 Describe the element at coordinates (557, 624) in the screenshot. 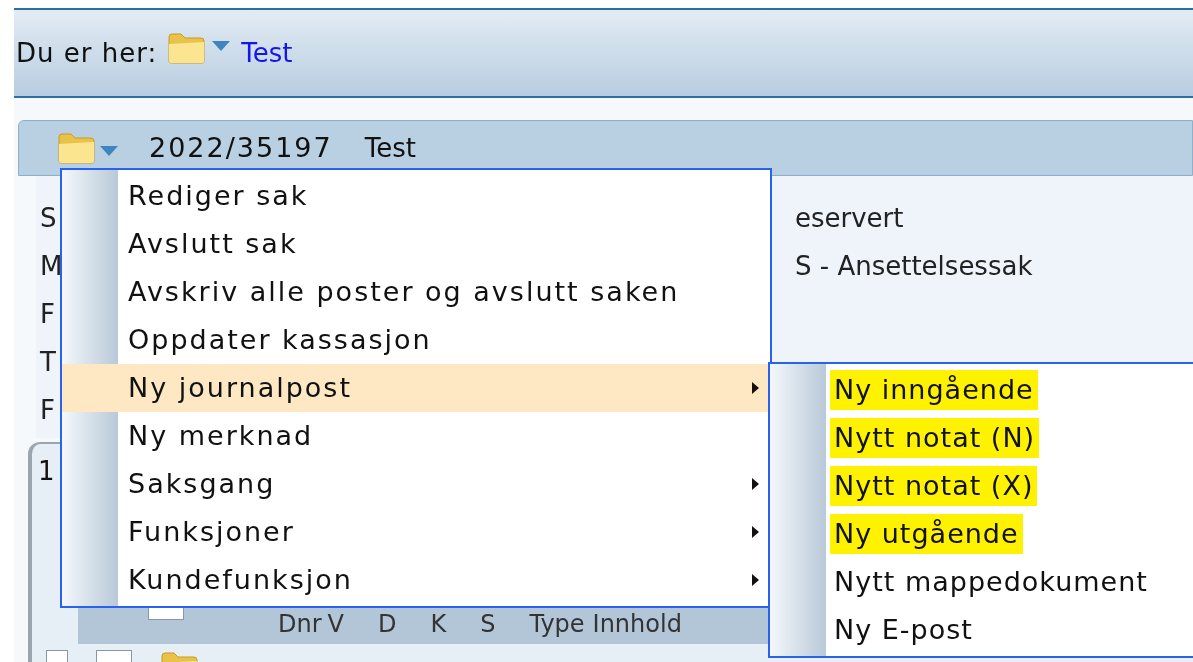

I see `column-header: Type` at that location.